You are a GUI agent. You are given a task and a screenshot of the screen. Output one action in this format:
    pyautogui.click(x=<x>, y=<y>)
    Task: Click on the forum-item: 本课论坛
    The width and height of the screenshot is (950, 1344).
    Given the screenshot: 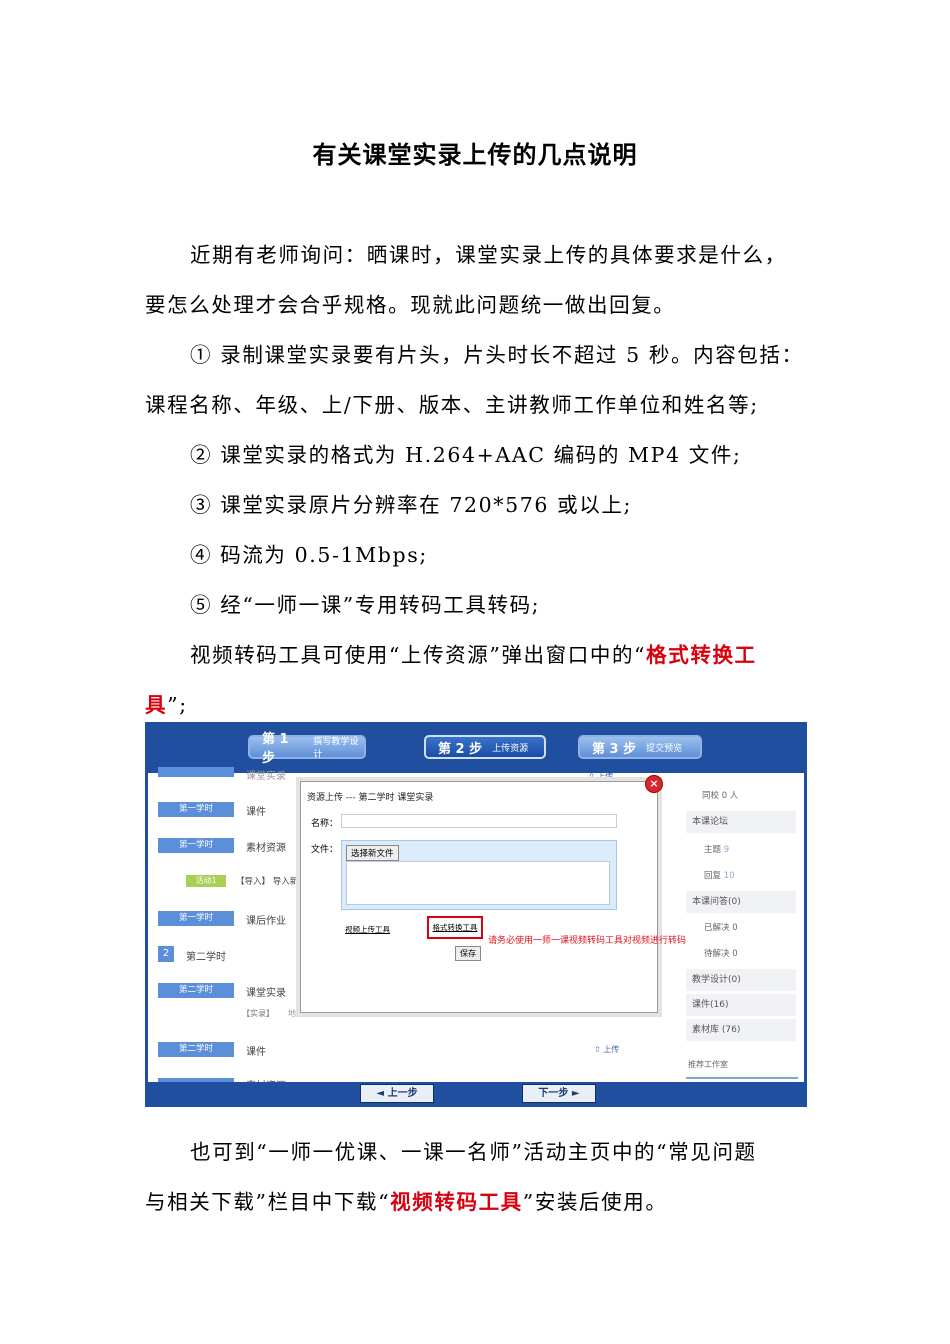 What is the action you would take?
    pyautogui.click(x=741, y=822)
    